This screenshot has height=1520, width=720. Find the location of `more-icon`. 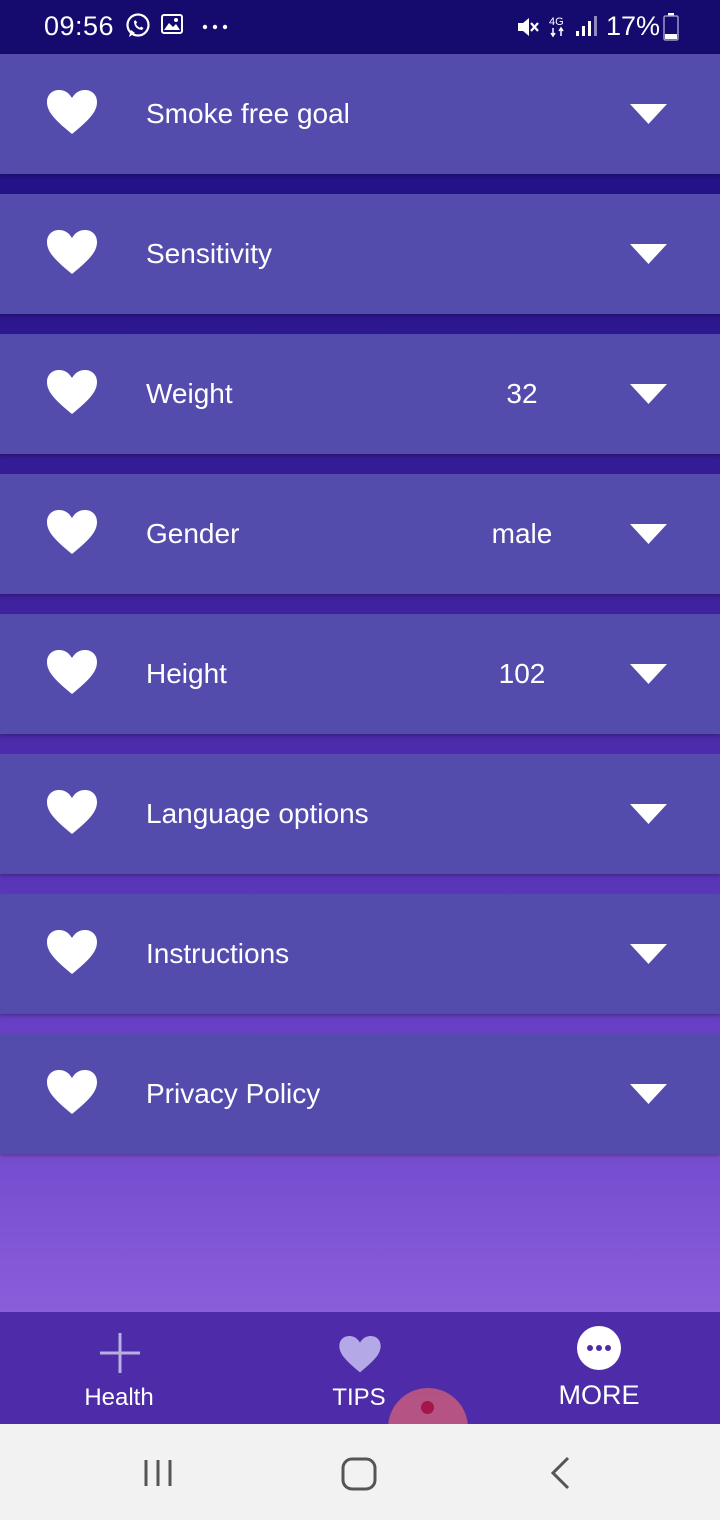

more-icon is located at coordinates (599, 1348).